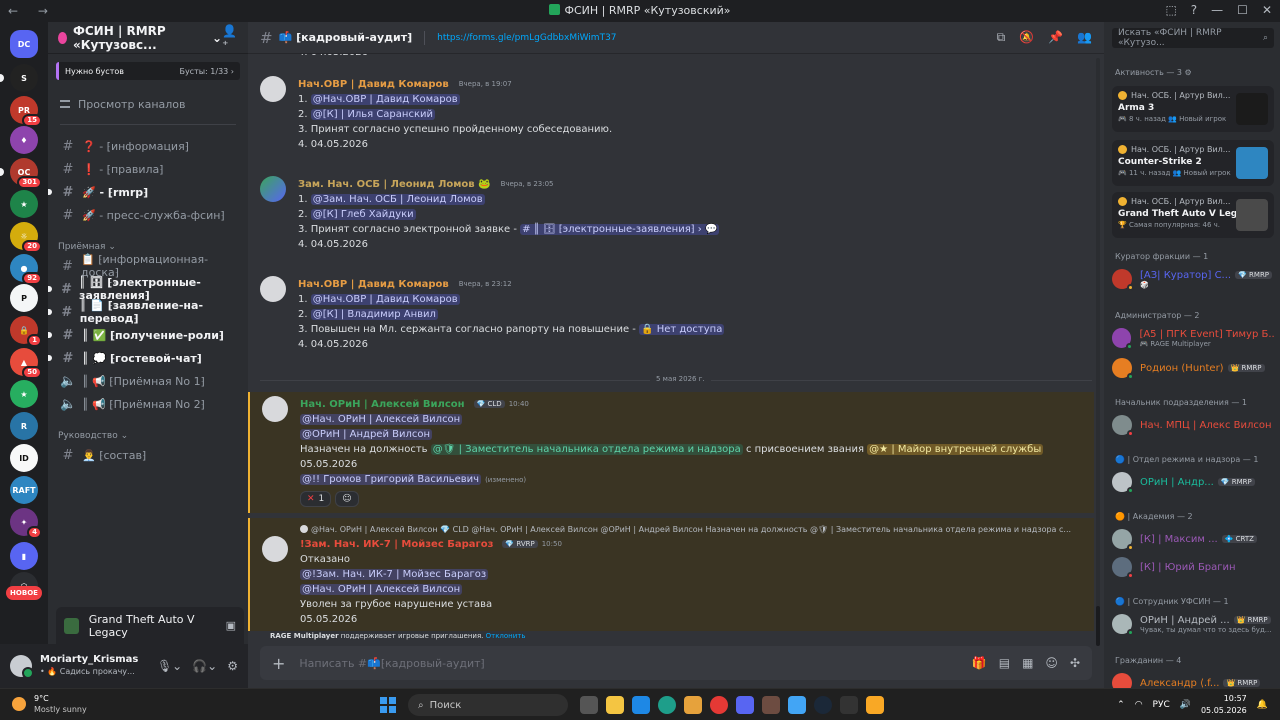  What do you see at coordinates (506, 636) in the screenshot?
I see `dismiss-link: Отклонить` at bounding box center [506, 636].